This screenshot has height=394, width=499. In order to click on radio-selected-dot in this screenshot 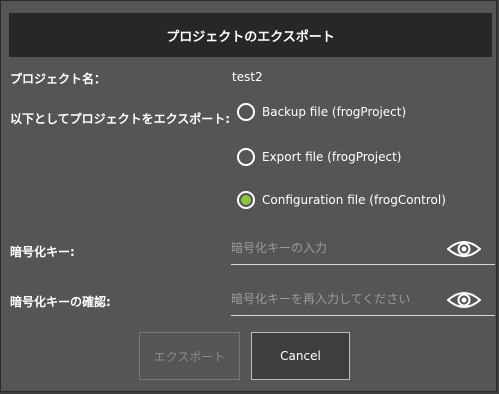, I will do `click(246, 200)`.